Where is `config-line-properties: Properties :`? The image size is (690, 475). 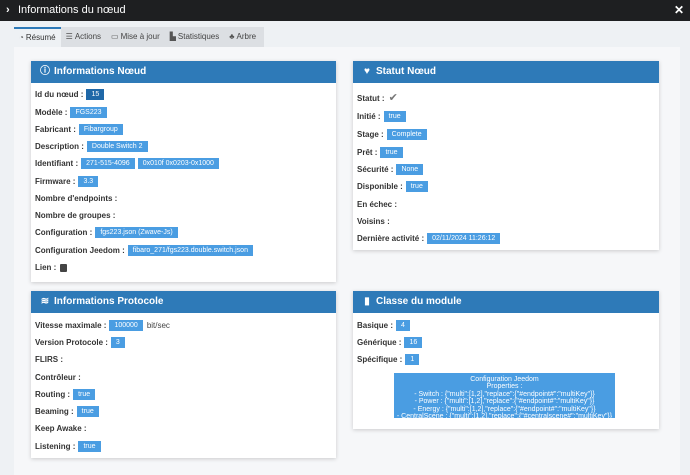
config-line-properties: Properties : is located at coordinates (504, 387).